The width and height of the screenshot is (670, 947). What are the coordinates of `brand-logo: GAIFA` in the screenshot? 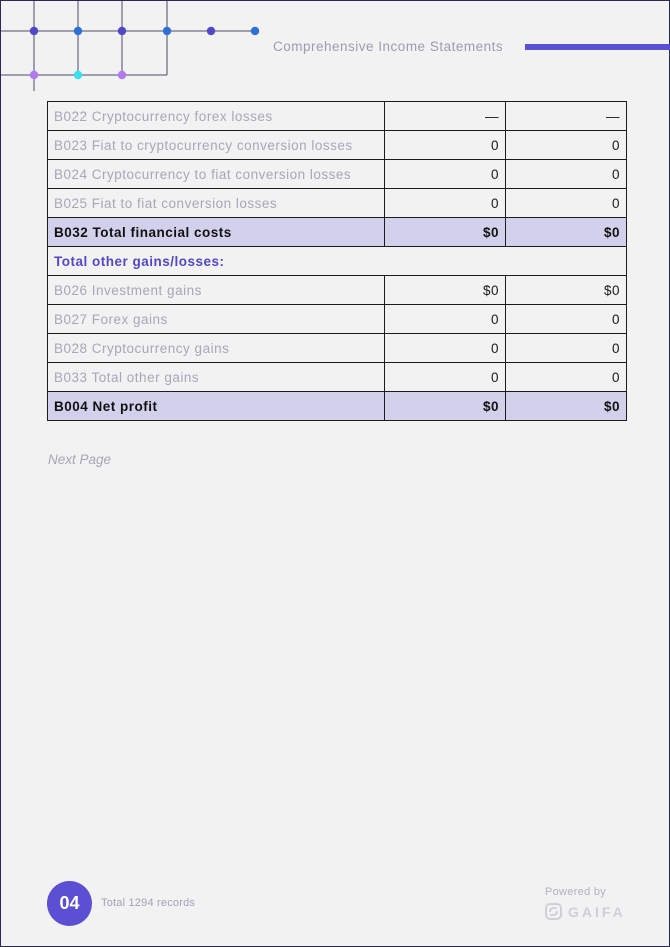 It's located at (585, 911).